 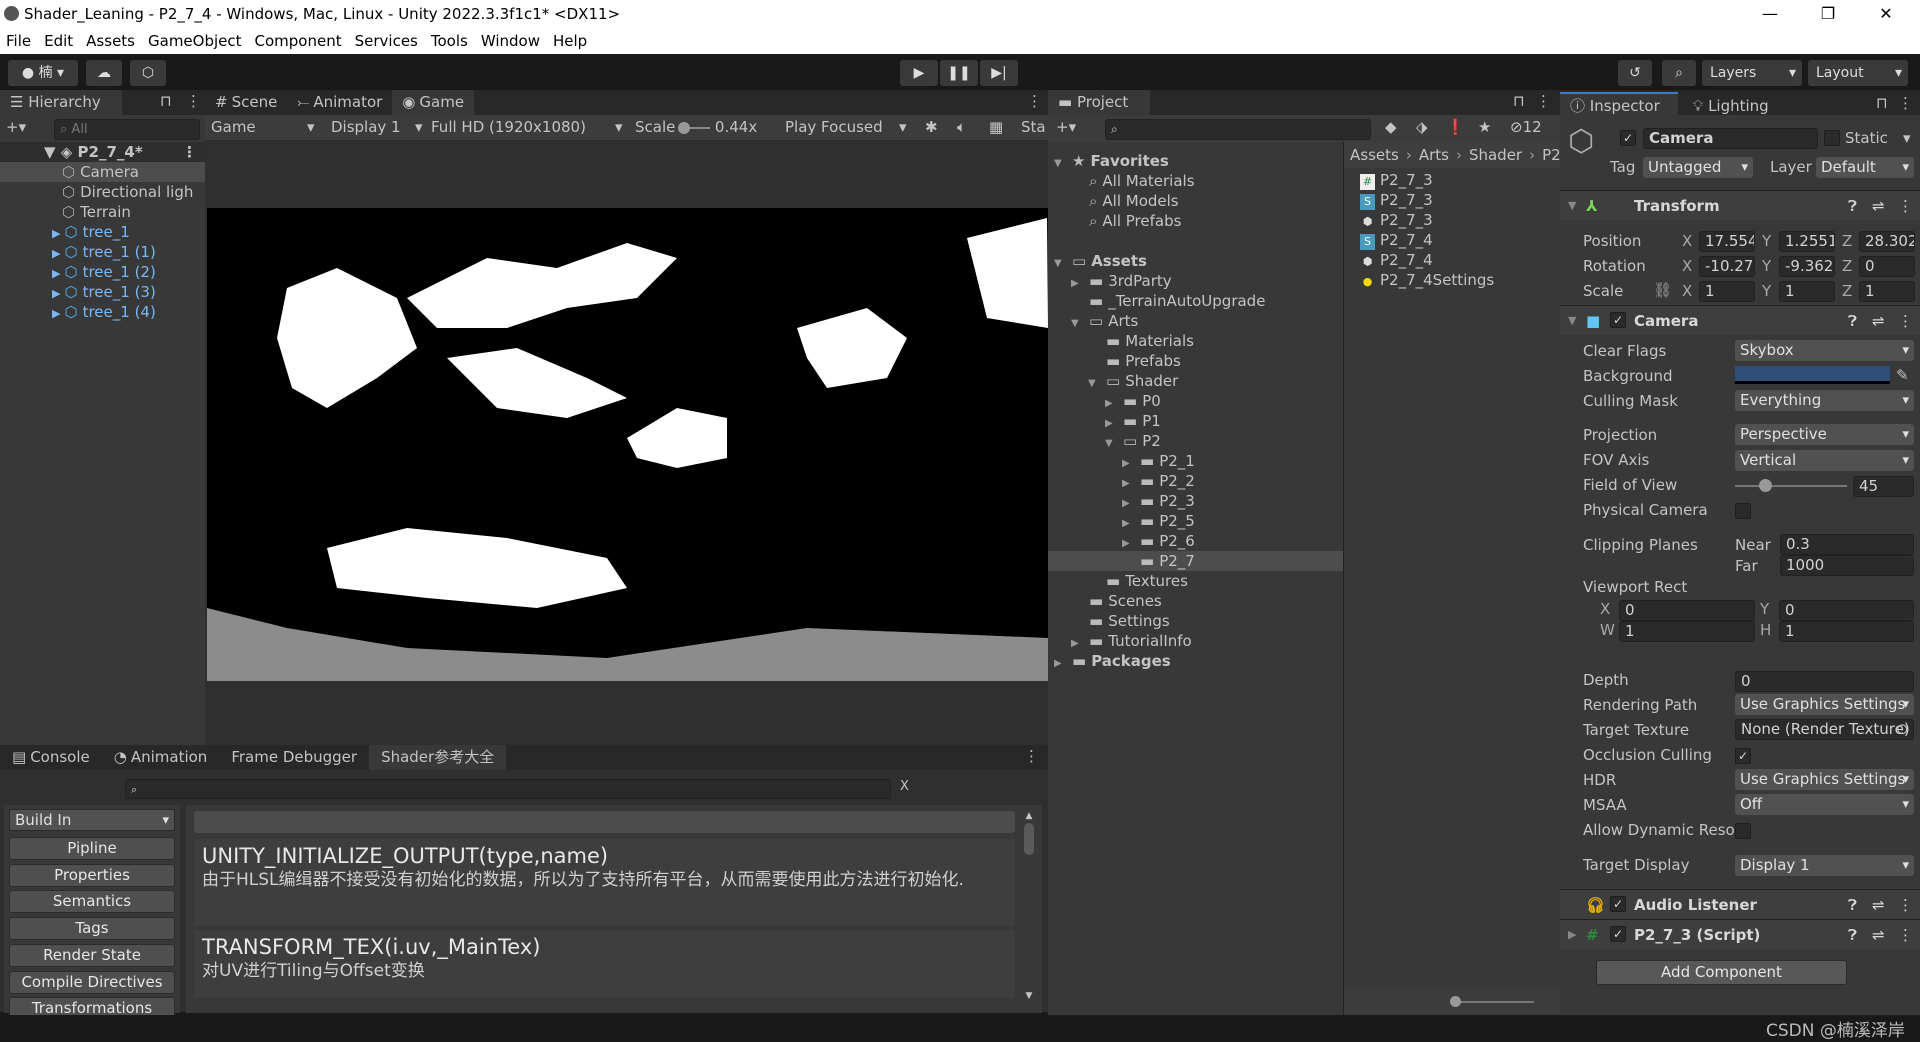 I want to click on hierarchy-item: ⬡ Camera, so click(x=102, y=172).